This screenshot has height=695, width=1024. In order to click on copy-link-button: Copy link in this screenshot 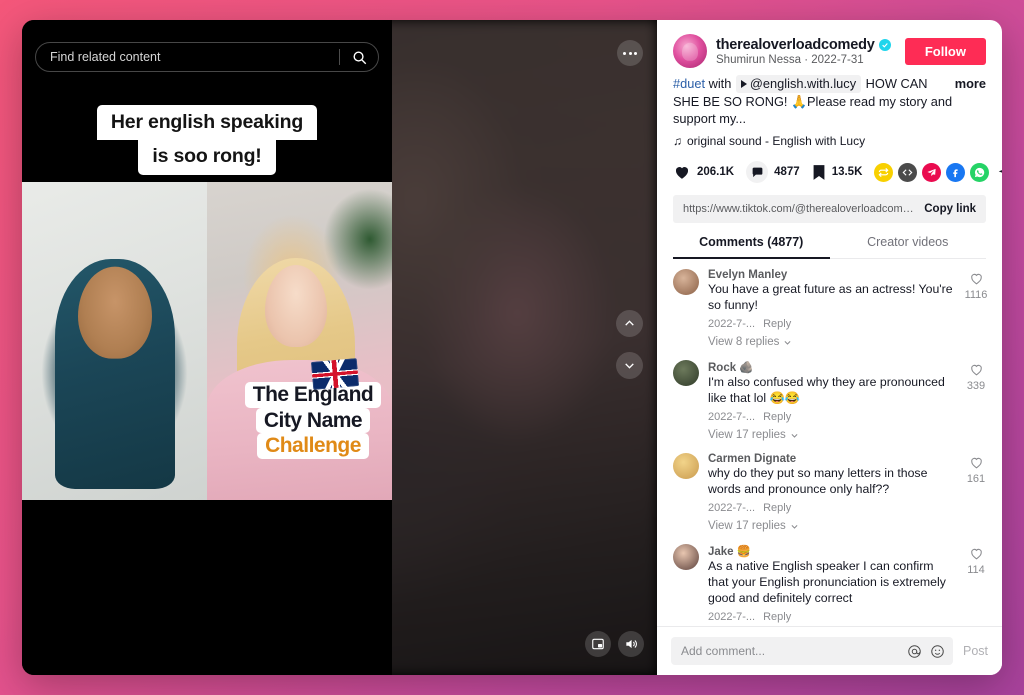, I will do `click(946, 209)`.